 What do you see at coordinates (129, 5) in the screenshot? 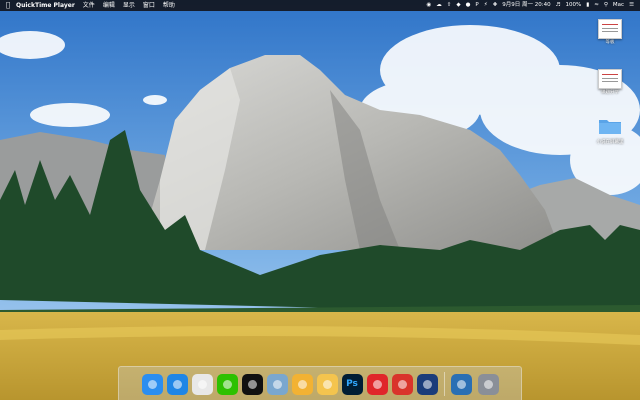
I see `menu-view: 显示` at bounding box center [129, 5].